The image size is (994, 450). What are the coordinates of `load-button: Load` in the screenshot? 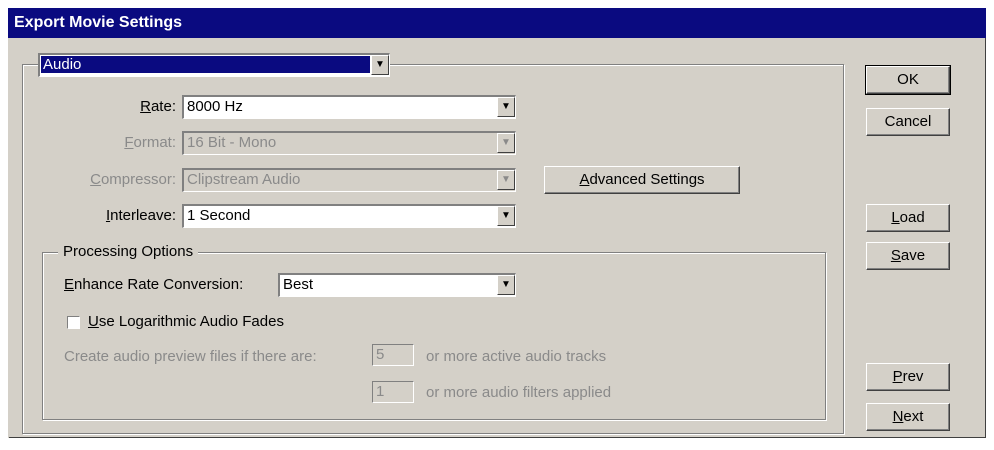 It's located at (908, 218).